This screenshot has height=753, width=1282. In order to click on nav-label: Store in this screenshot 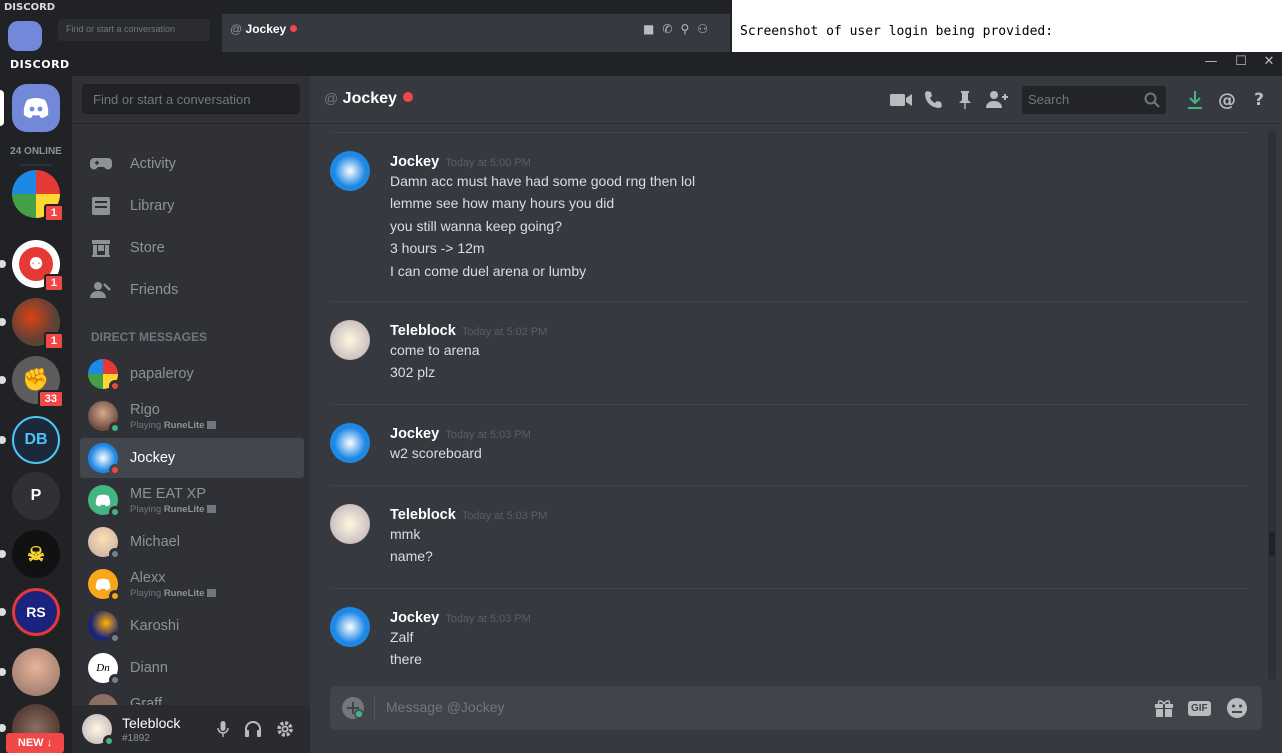, I will do `click(147, 248)`.